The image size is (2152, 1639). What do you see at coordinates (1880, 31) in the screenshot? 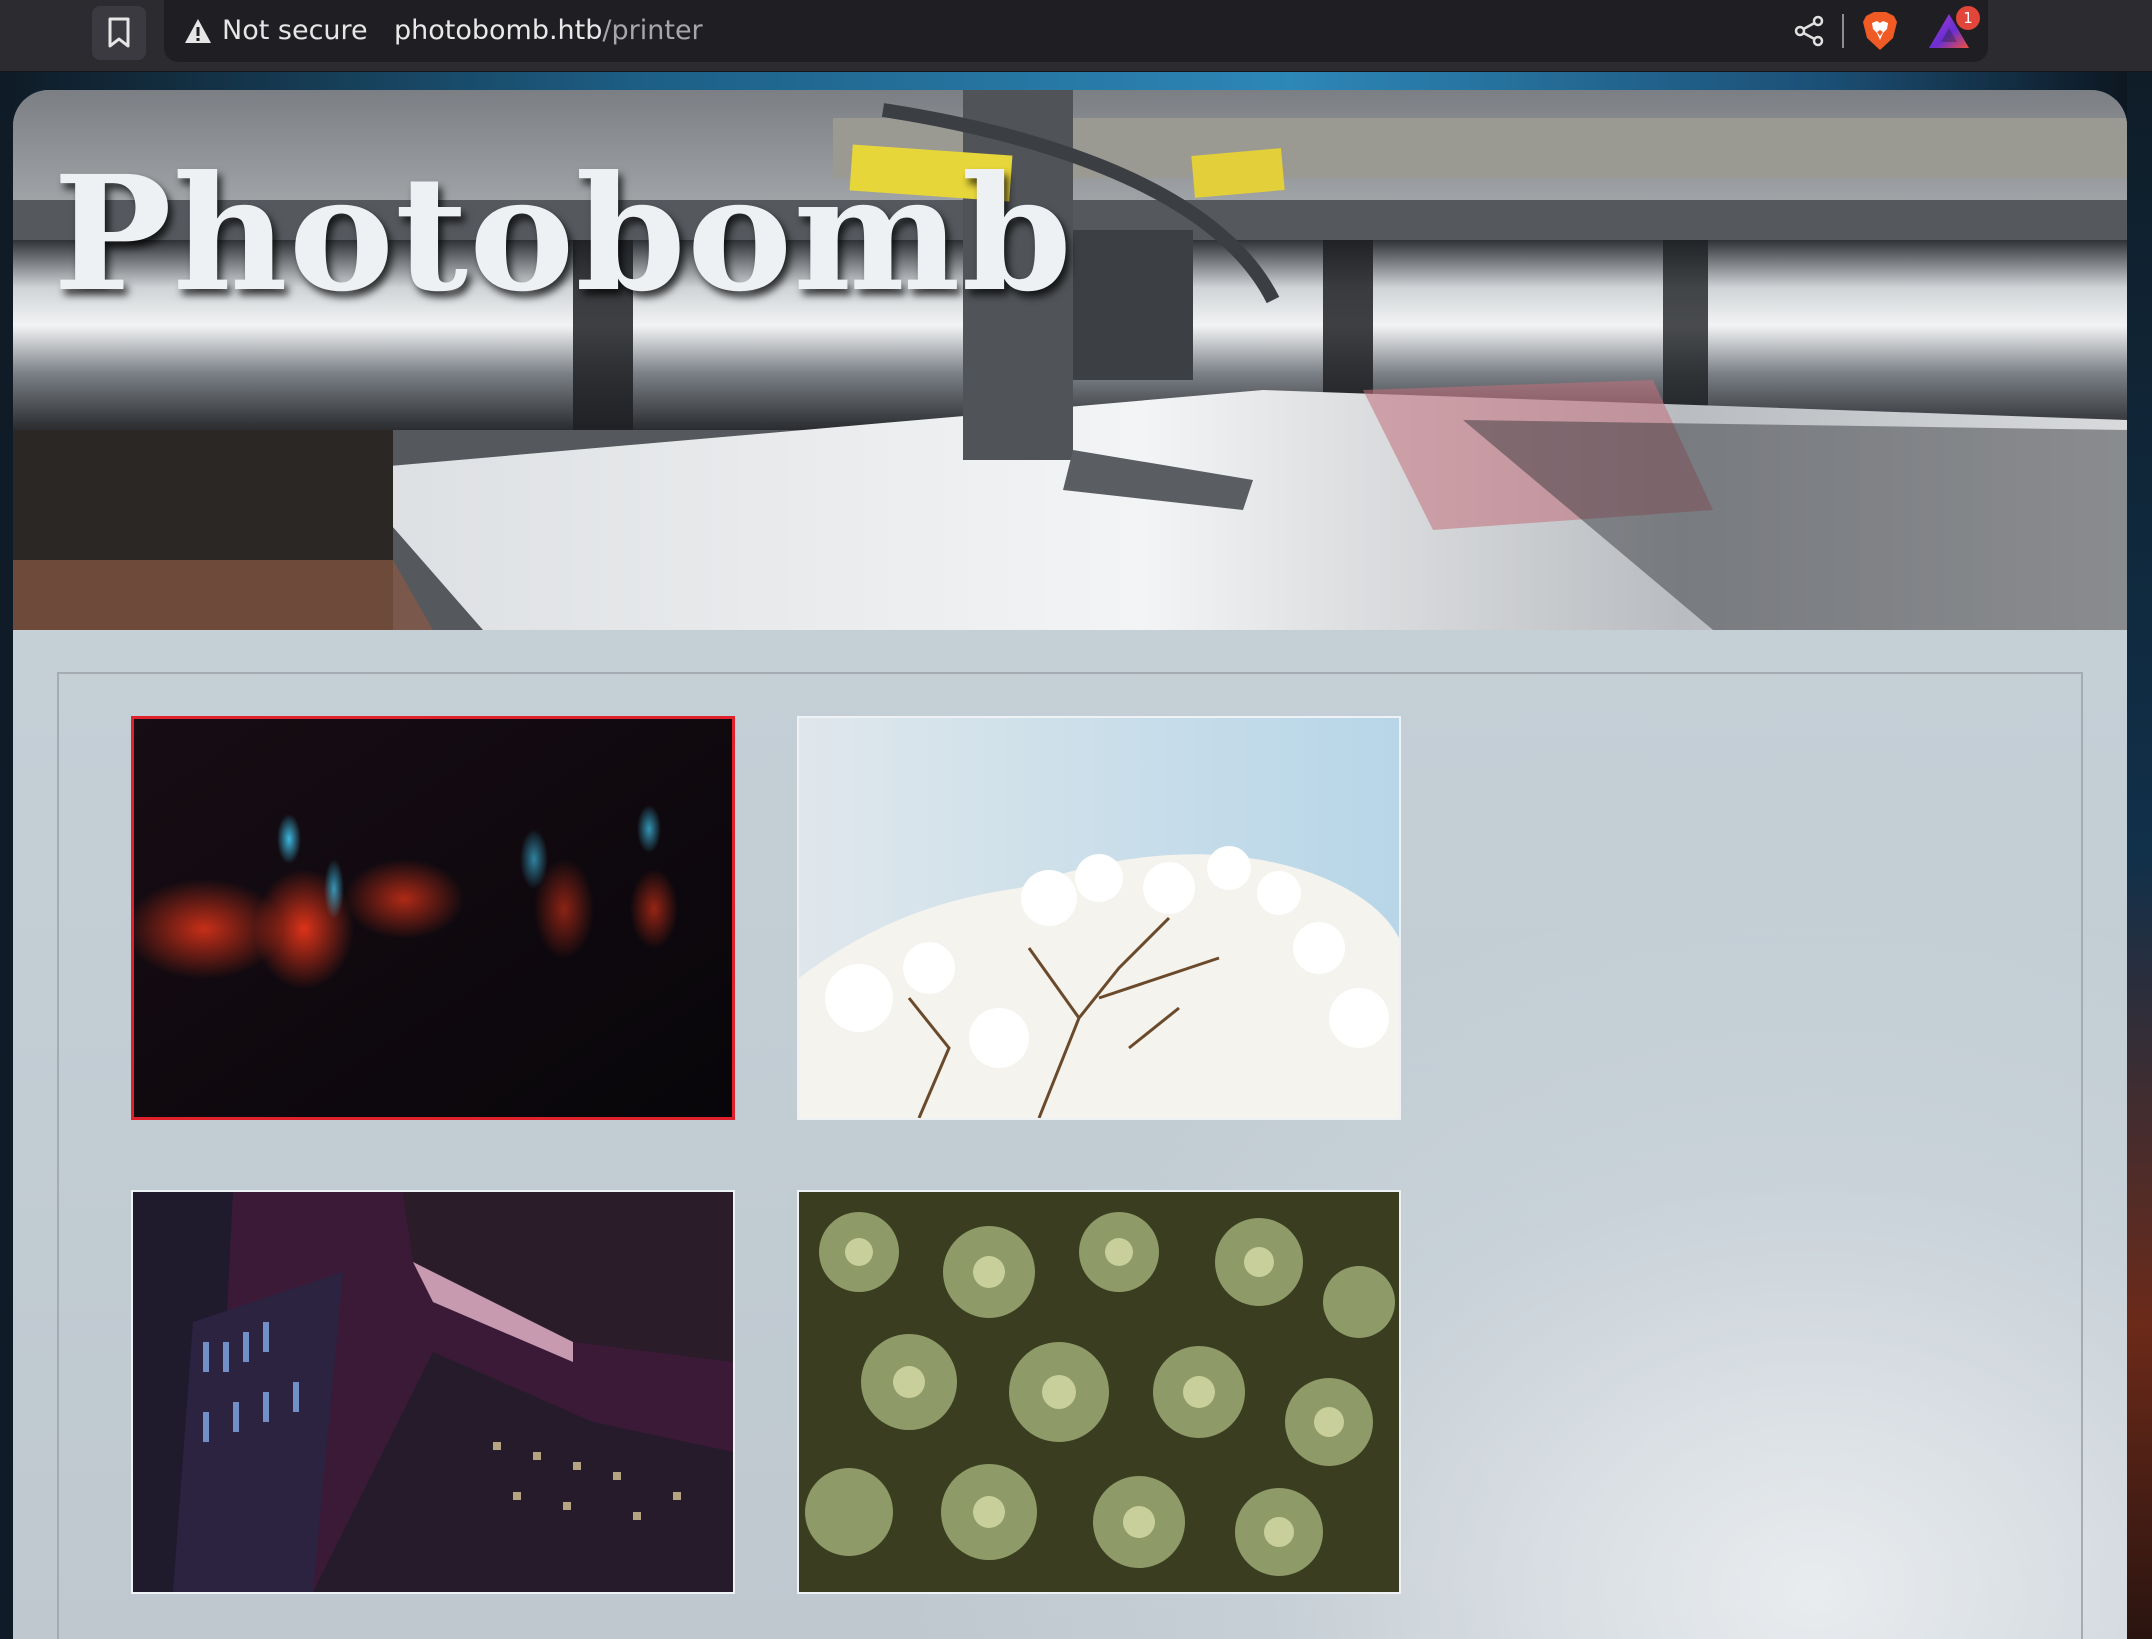
I see `brave-shield-icon` at bounding box center [1880, 31].